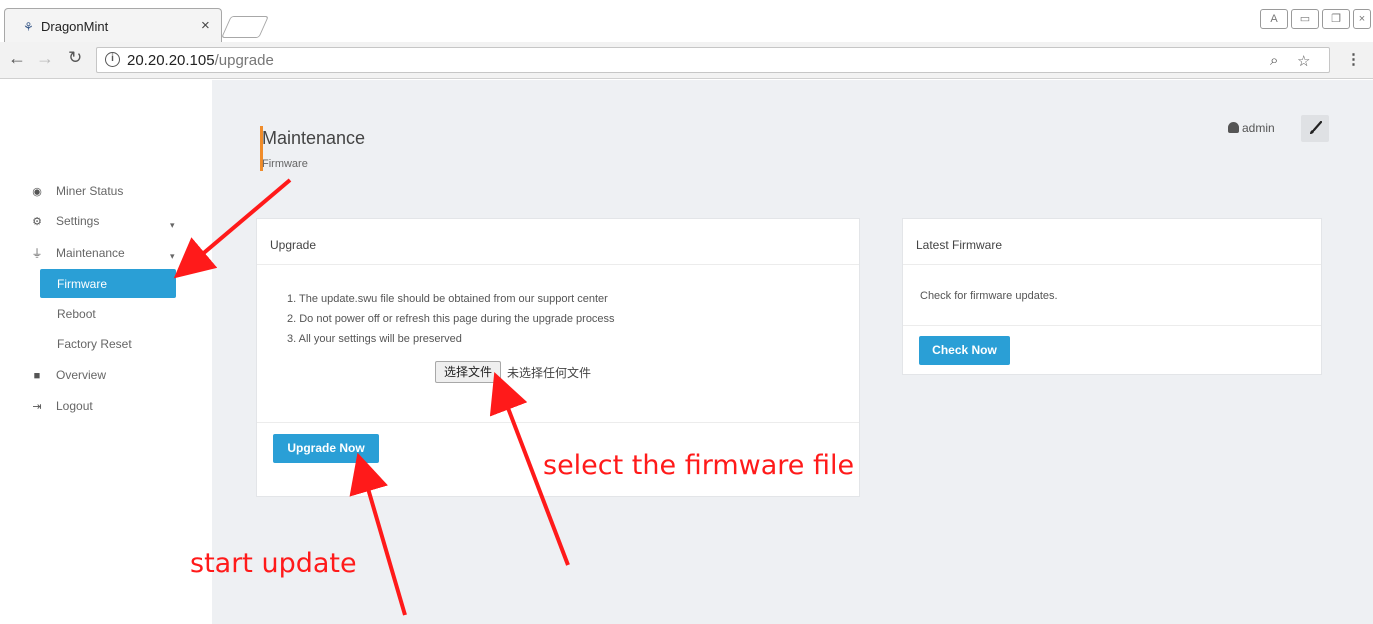 The width and height of the screenshot is (1373, 624). Describe the element at coordinates (378, 534) in the screenshot. I see `arrow-to-upgrade-now` at that location.